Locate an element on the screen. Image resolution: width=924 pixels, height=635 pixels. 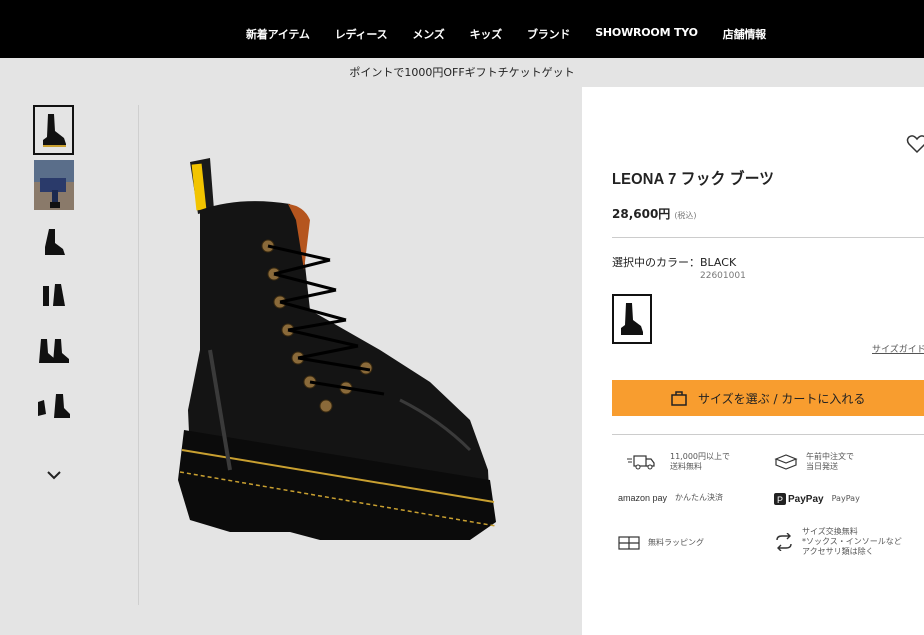
product-sku: 22601001 is located at coordinates (723, 276).